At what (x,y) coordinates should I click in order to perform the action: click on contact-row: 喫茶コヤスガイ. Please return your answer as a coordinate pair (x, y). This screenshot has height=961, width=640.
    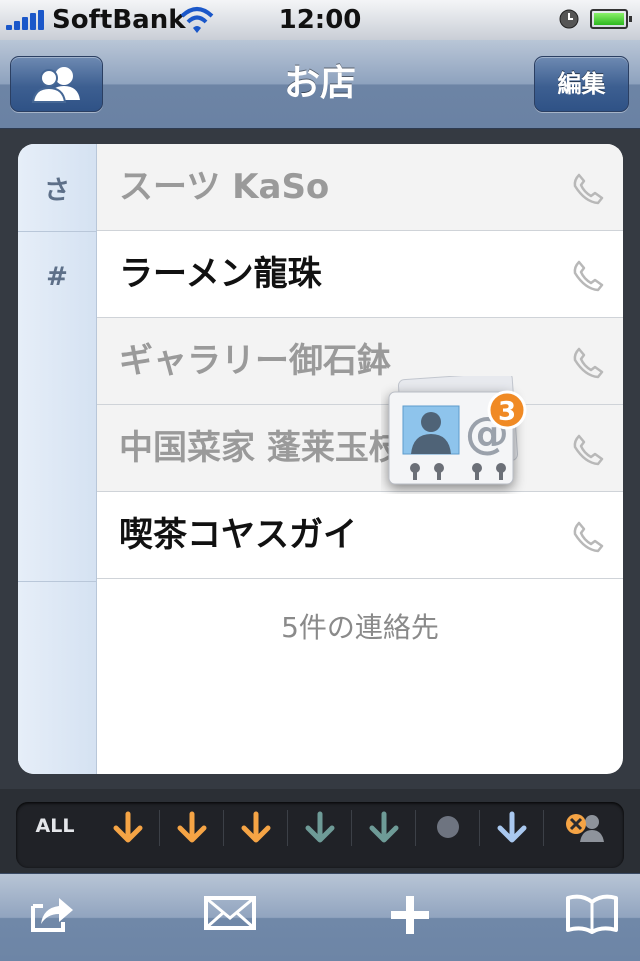
    Looking at the image, I should click on (360, 535).